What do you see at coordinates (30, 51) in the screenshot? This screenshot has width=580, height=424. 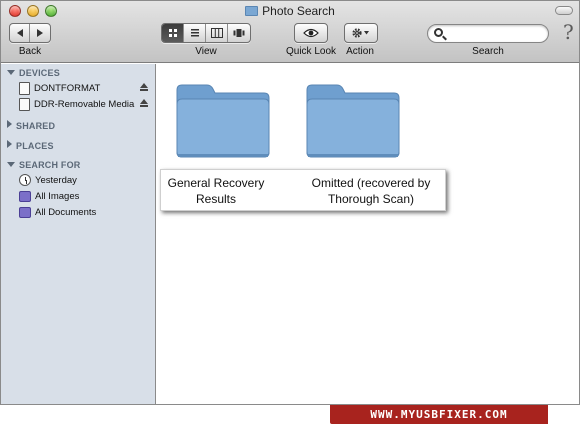 I see `back-label: Back` at bounding box center [30, 51].